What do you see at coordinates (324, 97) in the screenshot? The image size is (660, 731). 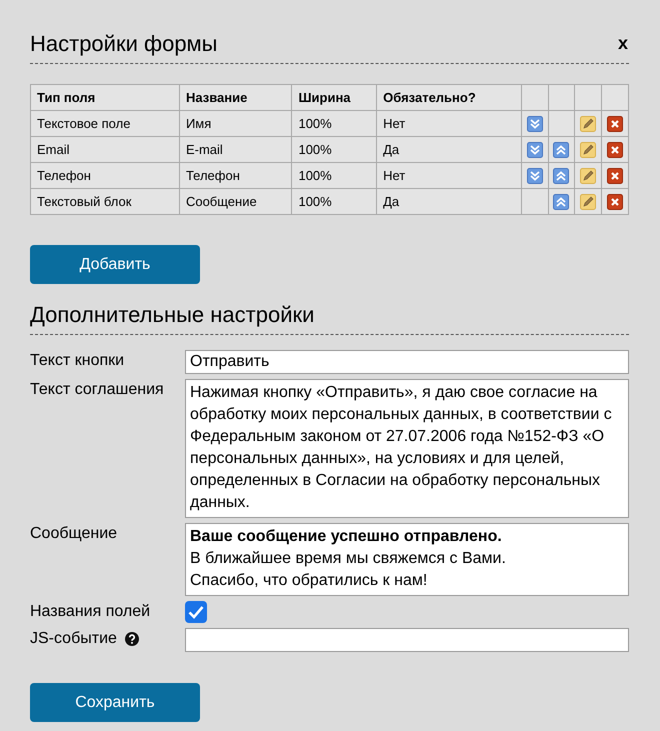 I see `column-header: Ширина` at bounding box center [324, 97].